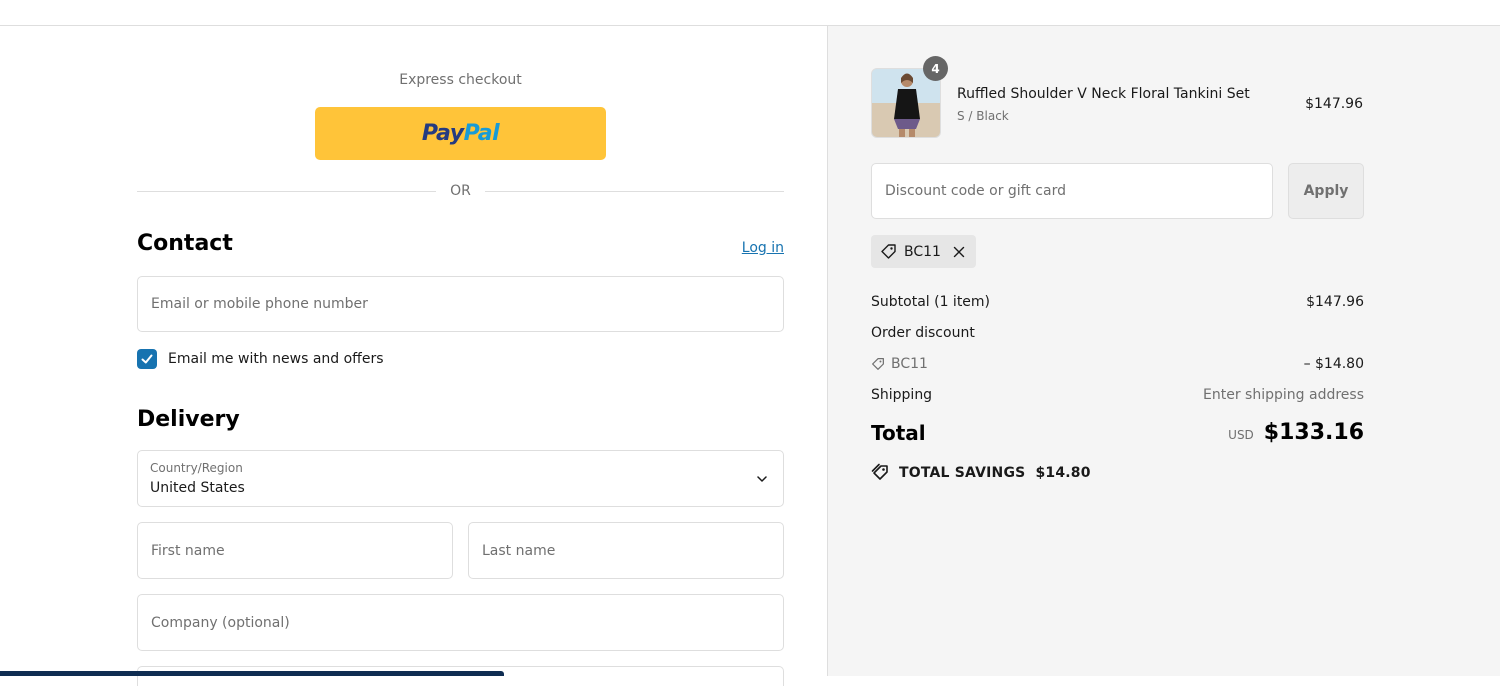 The height and width of the screenshot is (686, 1500). I want to click on news-offers-option: Email me with news and offers, so click(260, 359).